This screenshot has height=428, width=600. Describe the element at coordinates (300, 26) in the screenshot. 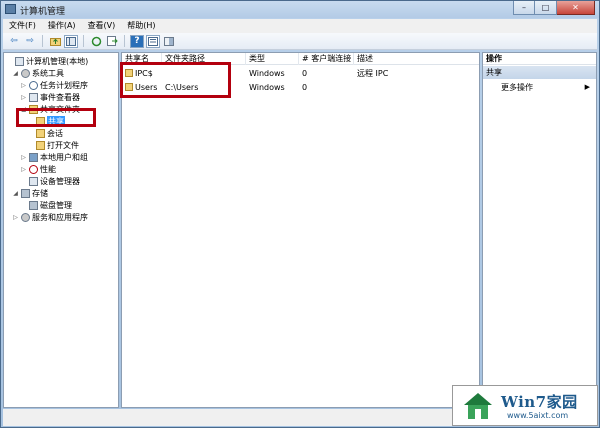

I see `menu-bar: 文件(F) 操作(A) 查看(V) 帮助(H)` at that location.